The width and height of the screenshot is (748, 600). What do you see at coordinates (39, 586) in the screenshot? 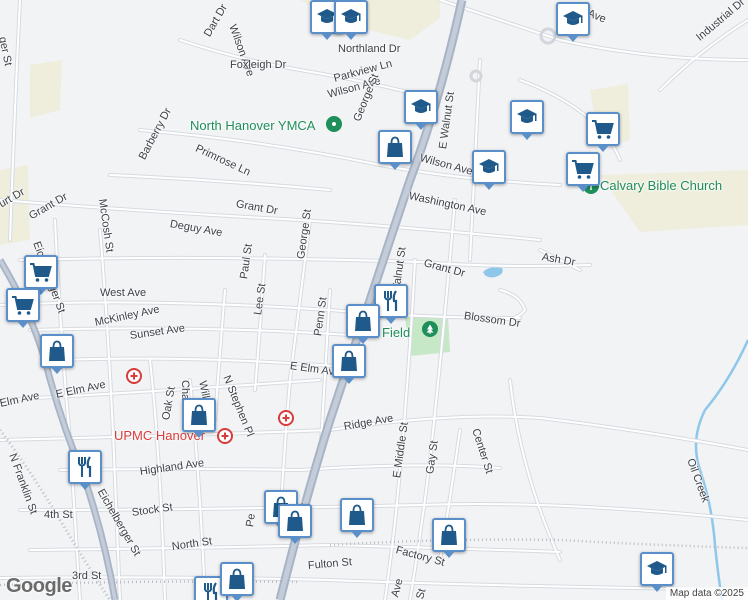
I see `google-logo: Google` at bounding box center [39, 586].